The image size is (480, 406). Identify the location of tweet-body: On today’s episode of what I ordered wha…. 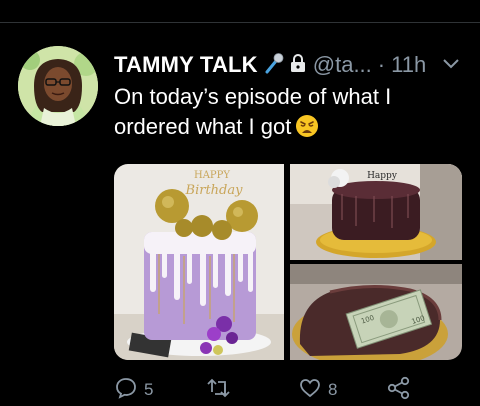
(253, 111).